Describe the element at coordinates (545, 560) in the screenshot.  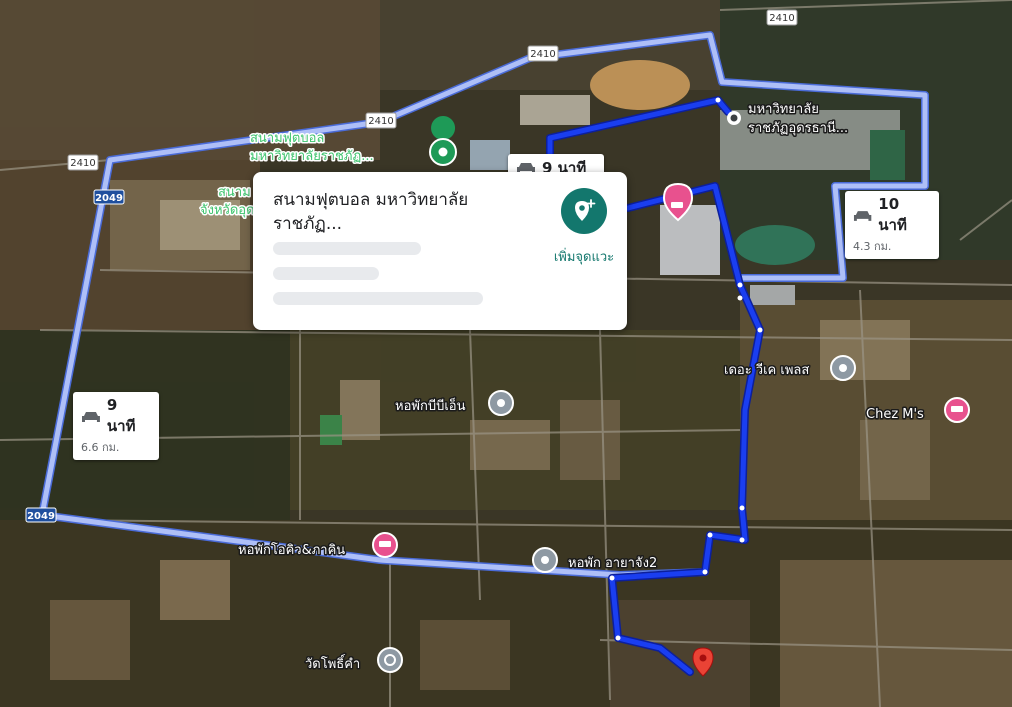
I see `ayachang-pin-icon` at that location.